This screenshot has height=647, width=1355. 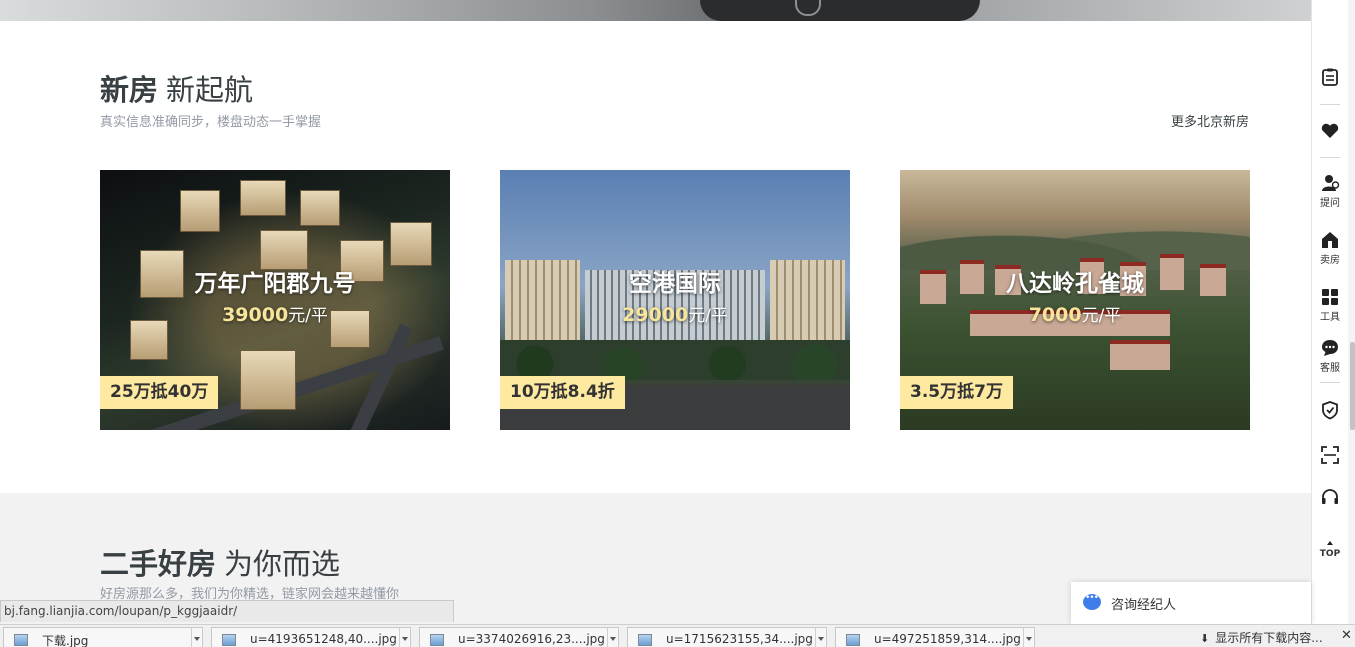 What do you see at coordinates (840, 10) in the screenshot?
I see `banner-phone-graphic` at bounding box center [840, 10].